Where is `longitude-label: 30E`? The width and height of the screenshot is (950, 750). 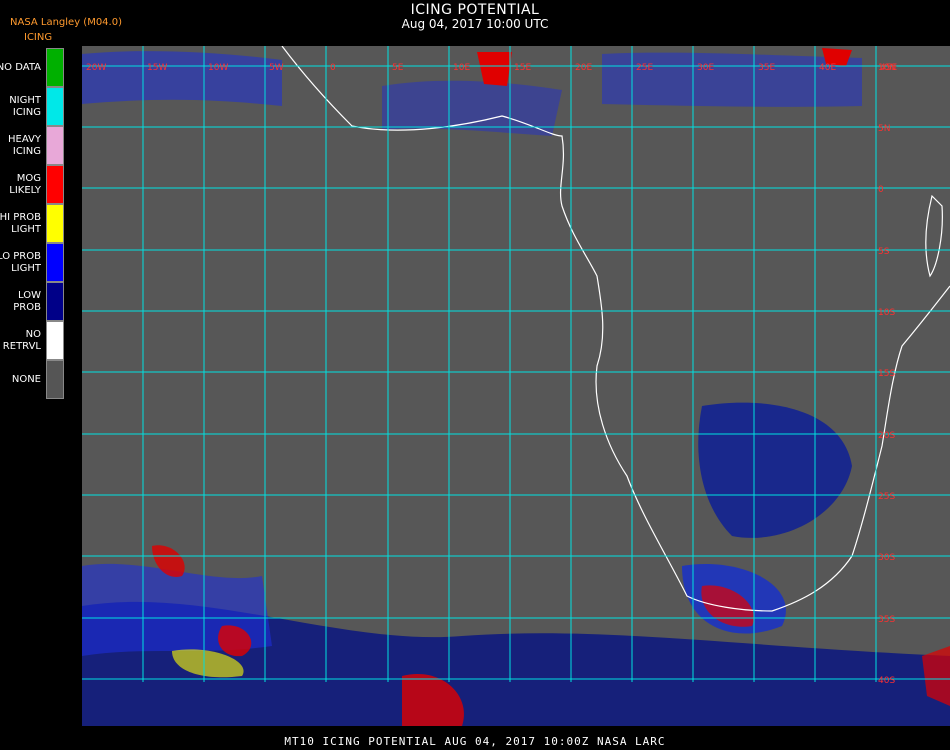
longitude-label: 30E is located at coordinates (705, 68).